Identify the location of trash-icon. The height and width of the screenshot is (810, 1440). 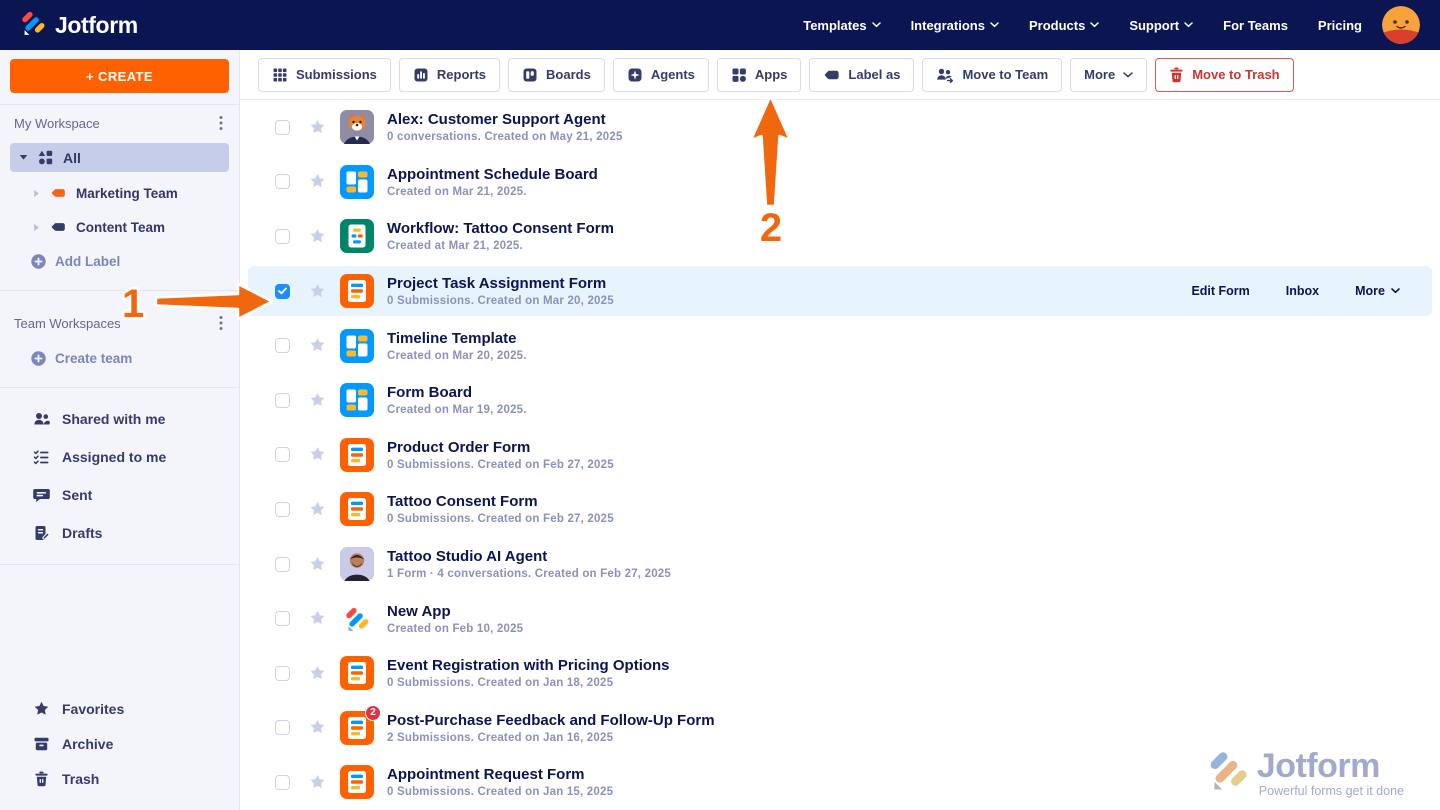
(41, 778).